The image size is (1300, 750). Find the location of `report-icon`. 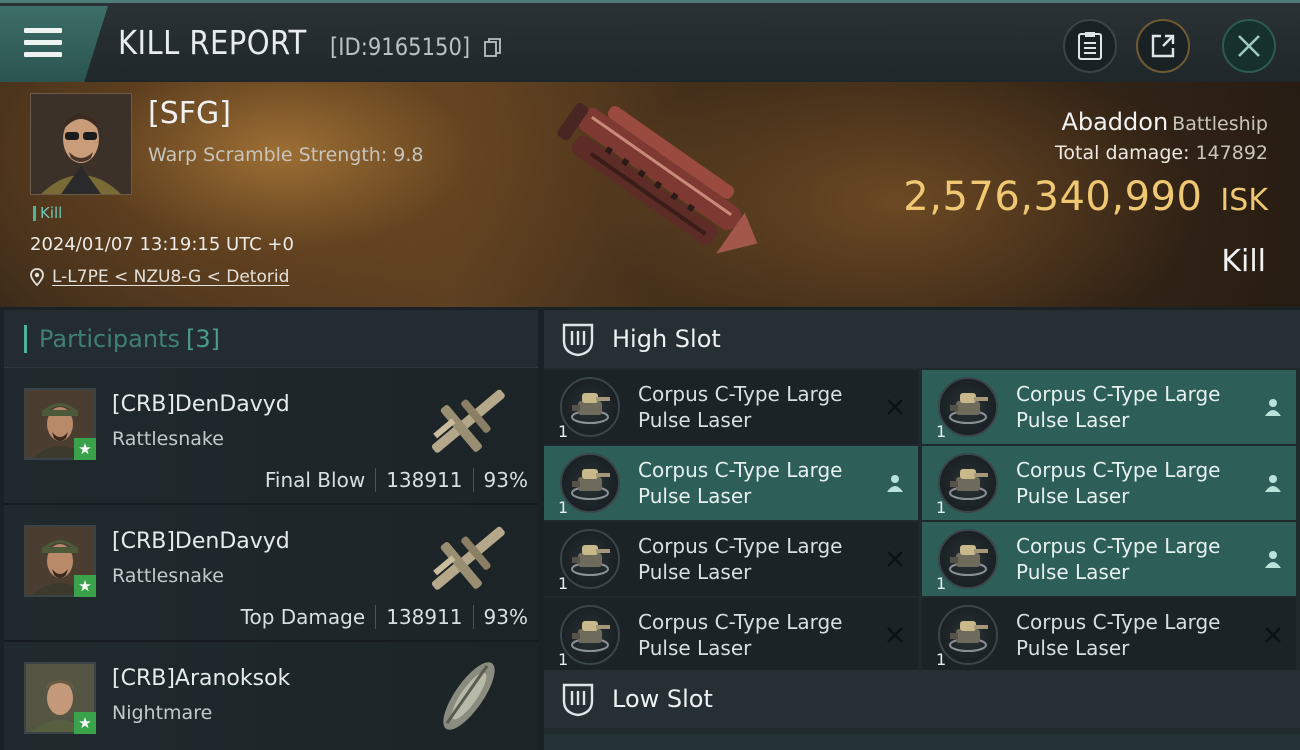

report-icon is located at coordinates (1090, 46).